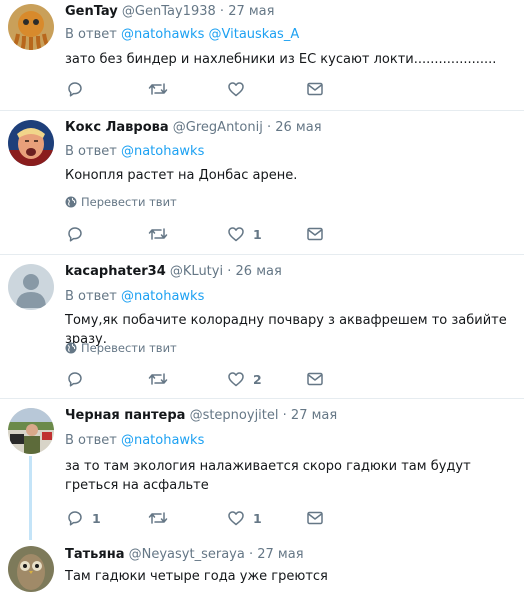 The height and width of the screenshot is (598, 524). What do you see at coordinates (169, 11) in the screenshot?
I see `author-handle: @GenTay1938` at bounding box center [169, 11].